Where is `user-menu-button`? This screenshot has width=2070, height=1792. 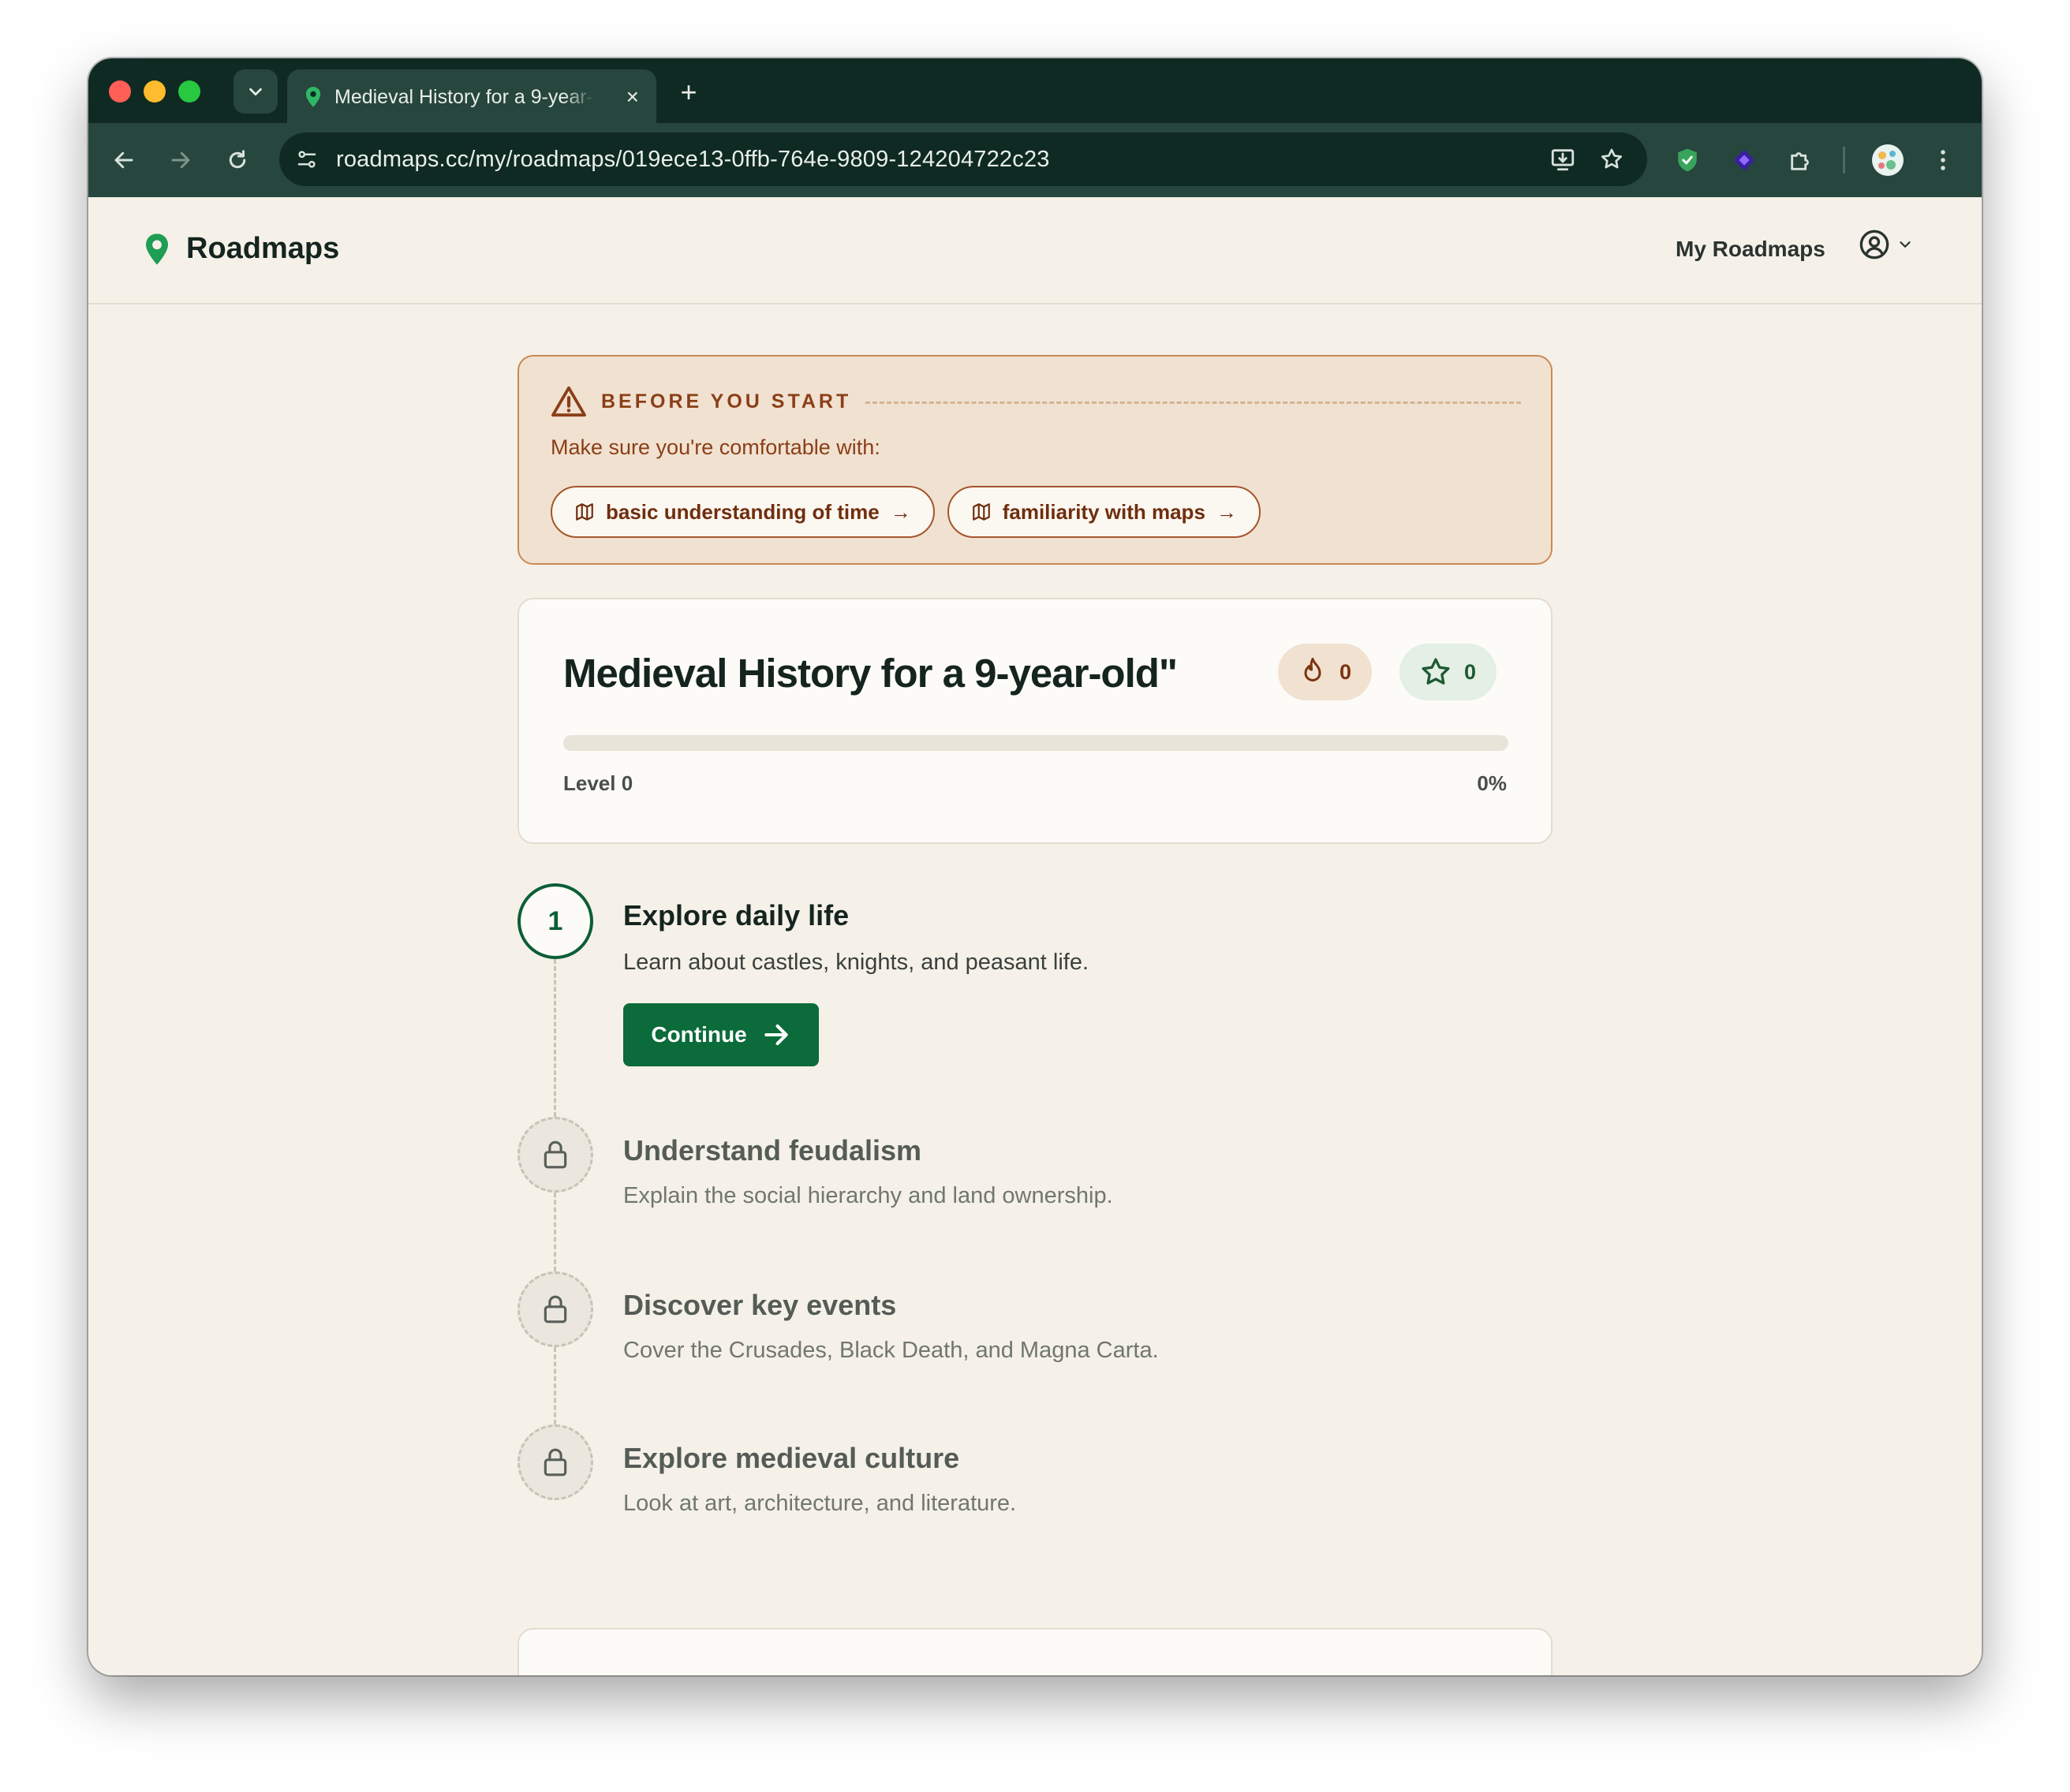 user-menu-button is located at coordinates (1886, 244).